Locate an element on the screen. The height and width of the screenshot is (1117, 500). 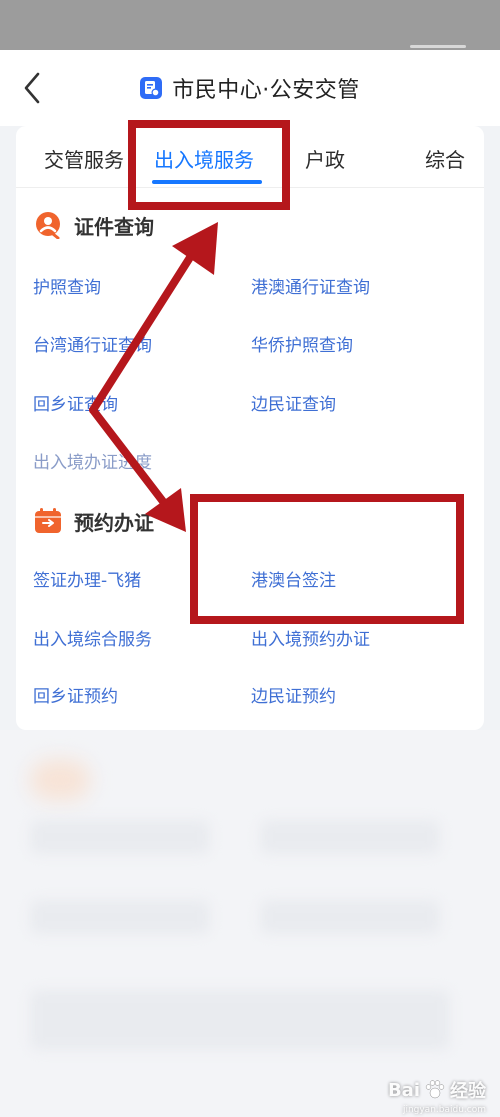
tab-household: 户政 is located at coordinates (325, 158).